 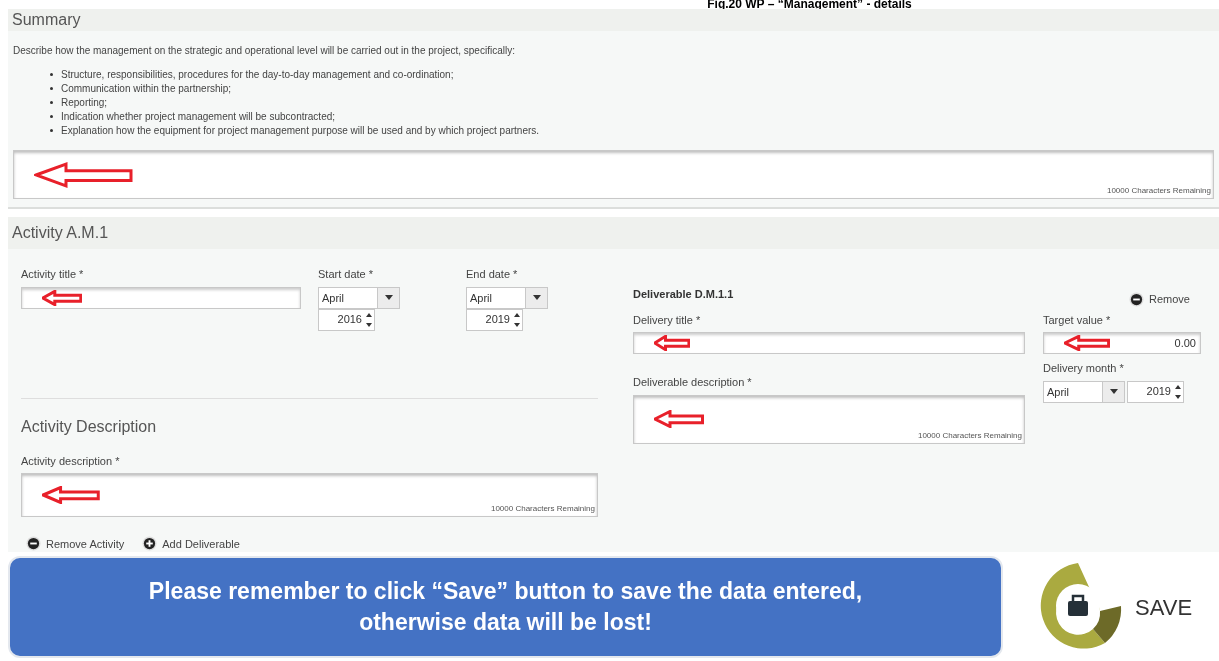 What do you see at coordinates (53, 274) in the screenshot?
I see `field-label: Activity title *` at bounding box center [53, 274].